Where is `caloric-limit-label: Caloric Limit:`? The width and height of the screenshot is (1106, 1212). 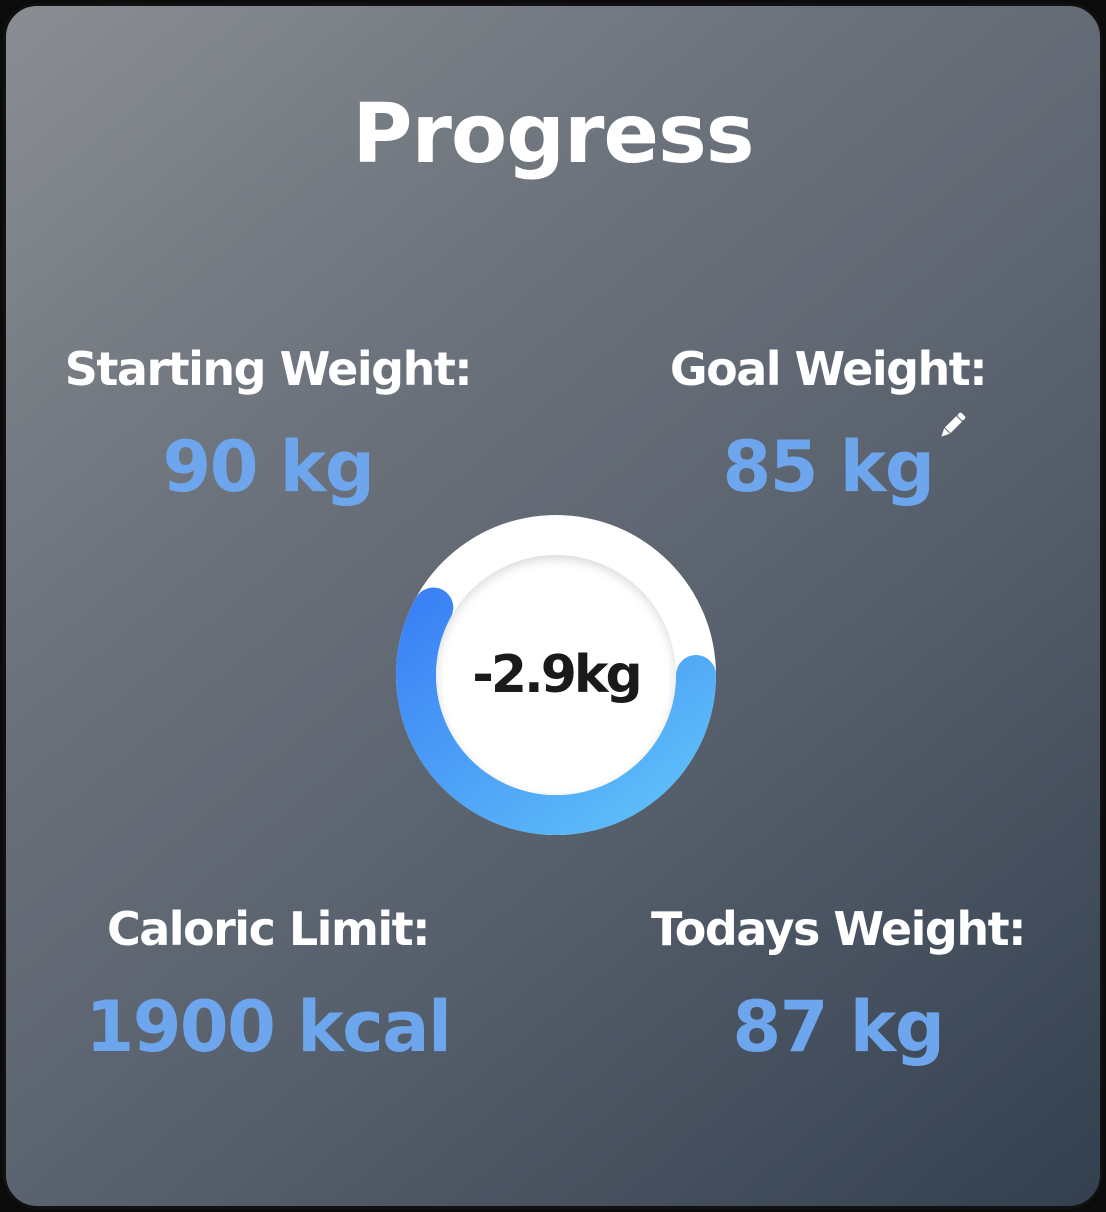
caloric-limit-label: Caloric Limit: is located at coordinates (268, 929).